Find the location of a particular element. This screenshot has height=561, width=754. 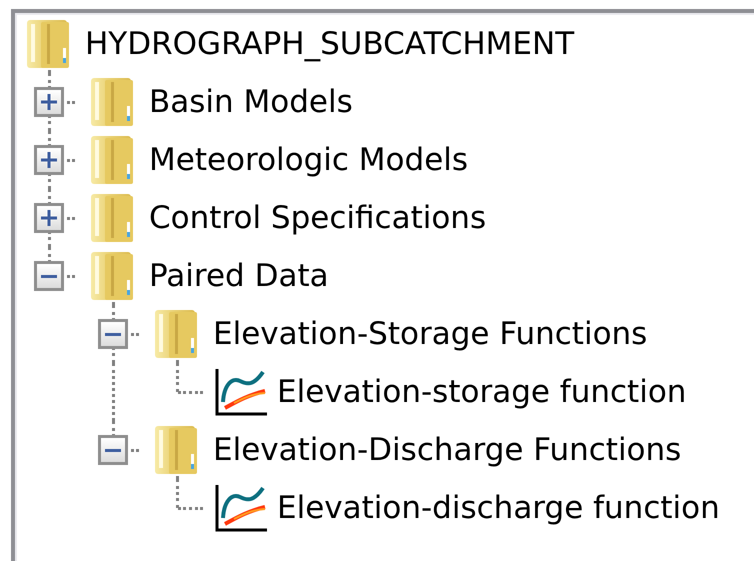

tree-item: HYDROGRAPH_SUBCATCHMENT is located at coordinates (329, 44).